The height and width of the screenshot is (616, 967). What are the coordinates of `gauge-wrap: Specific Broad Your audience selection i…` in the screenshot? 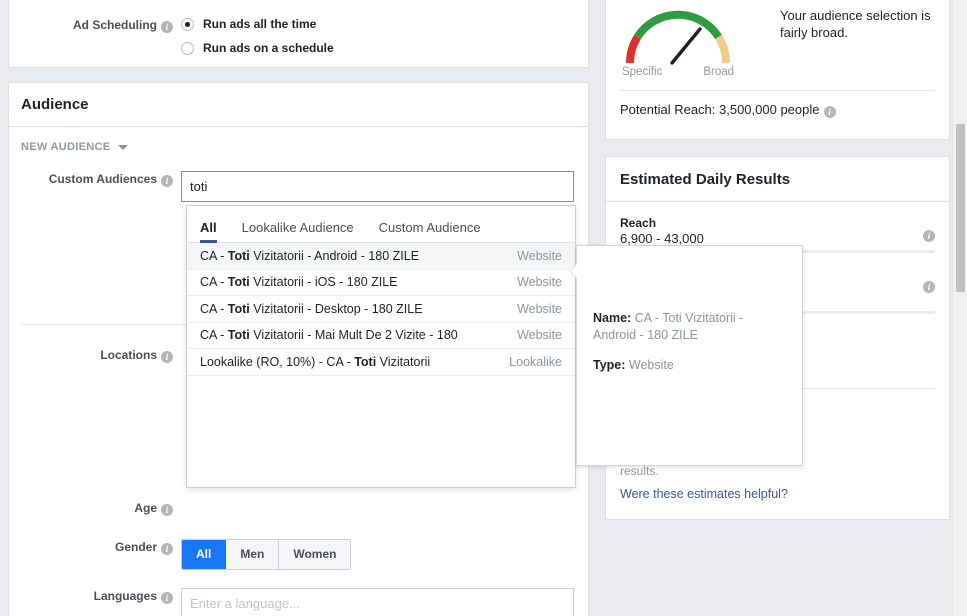 It's located at (777, 39).